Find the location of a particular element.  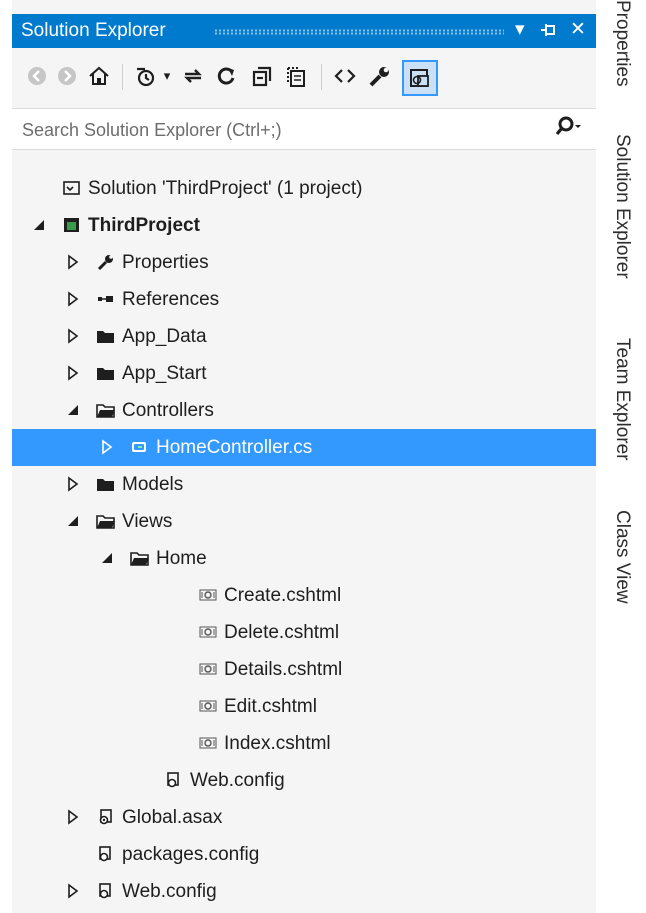

tree-item-label: Models is located at coordinates (153, 484).